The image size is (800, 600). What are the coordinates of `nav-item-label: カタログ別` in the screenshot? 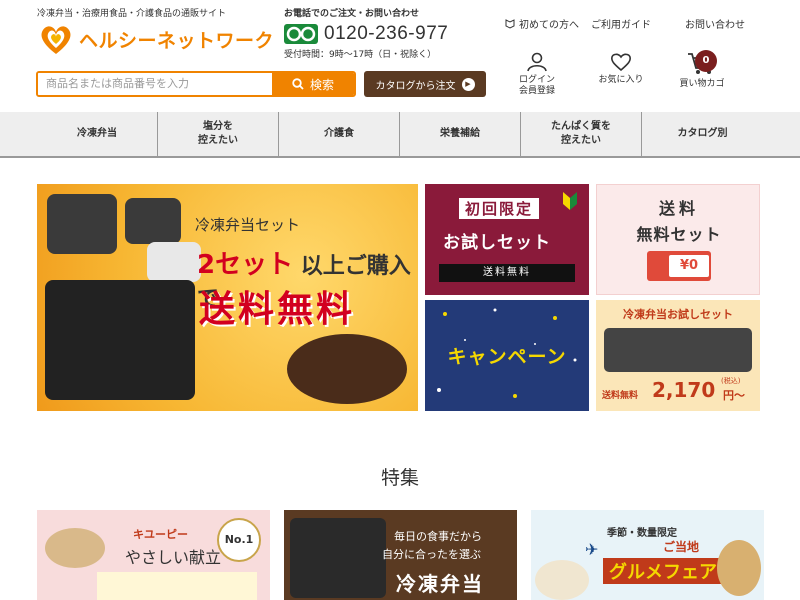 It's located at (702, 133).